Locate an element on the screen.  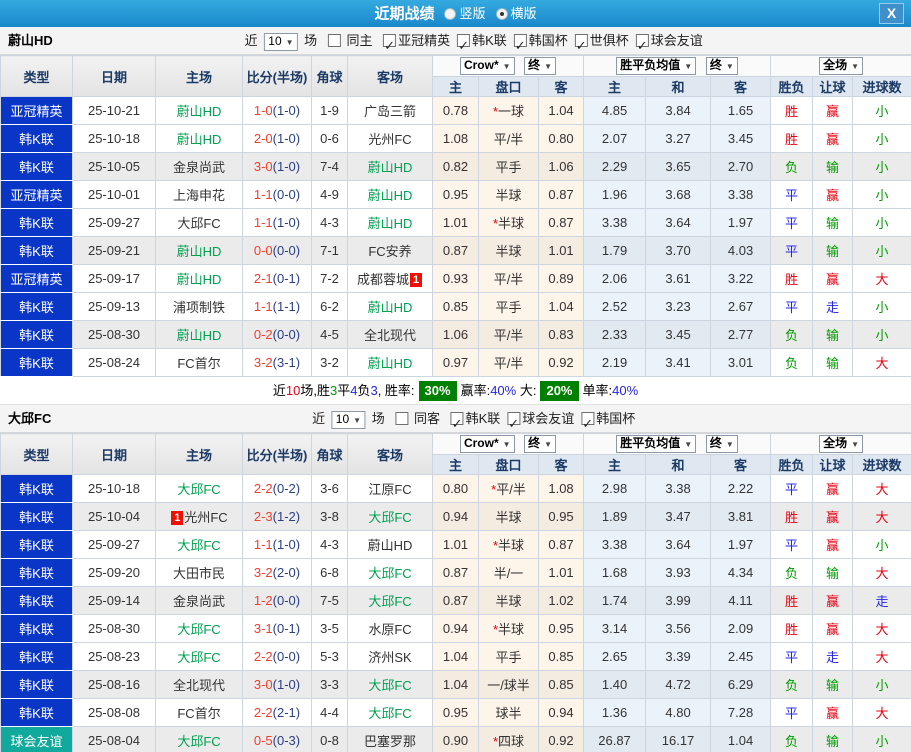
asian-home-odds: 0.93 is located at coordinates (455, 278).